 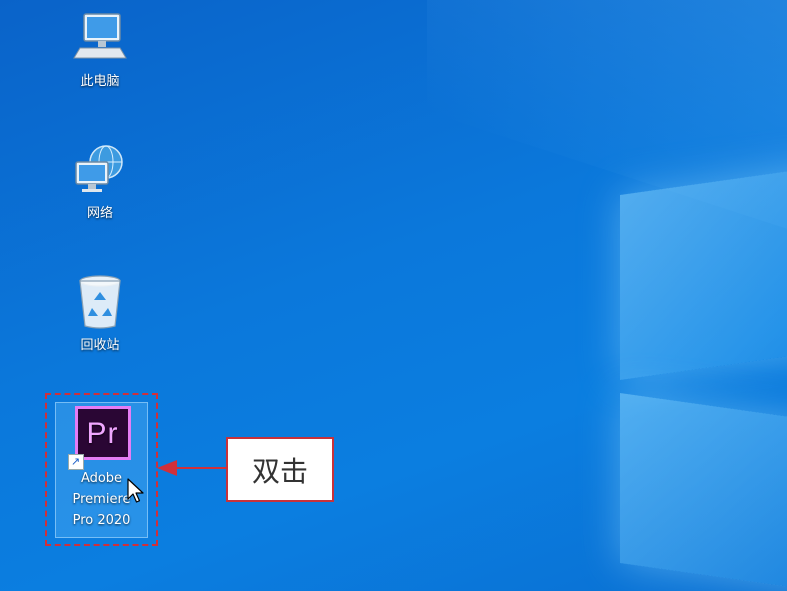 I want to click on highlight-dashed-box, so click(x=101, y=469).